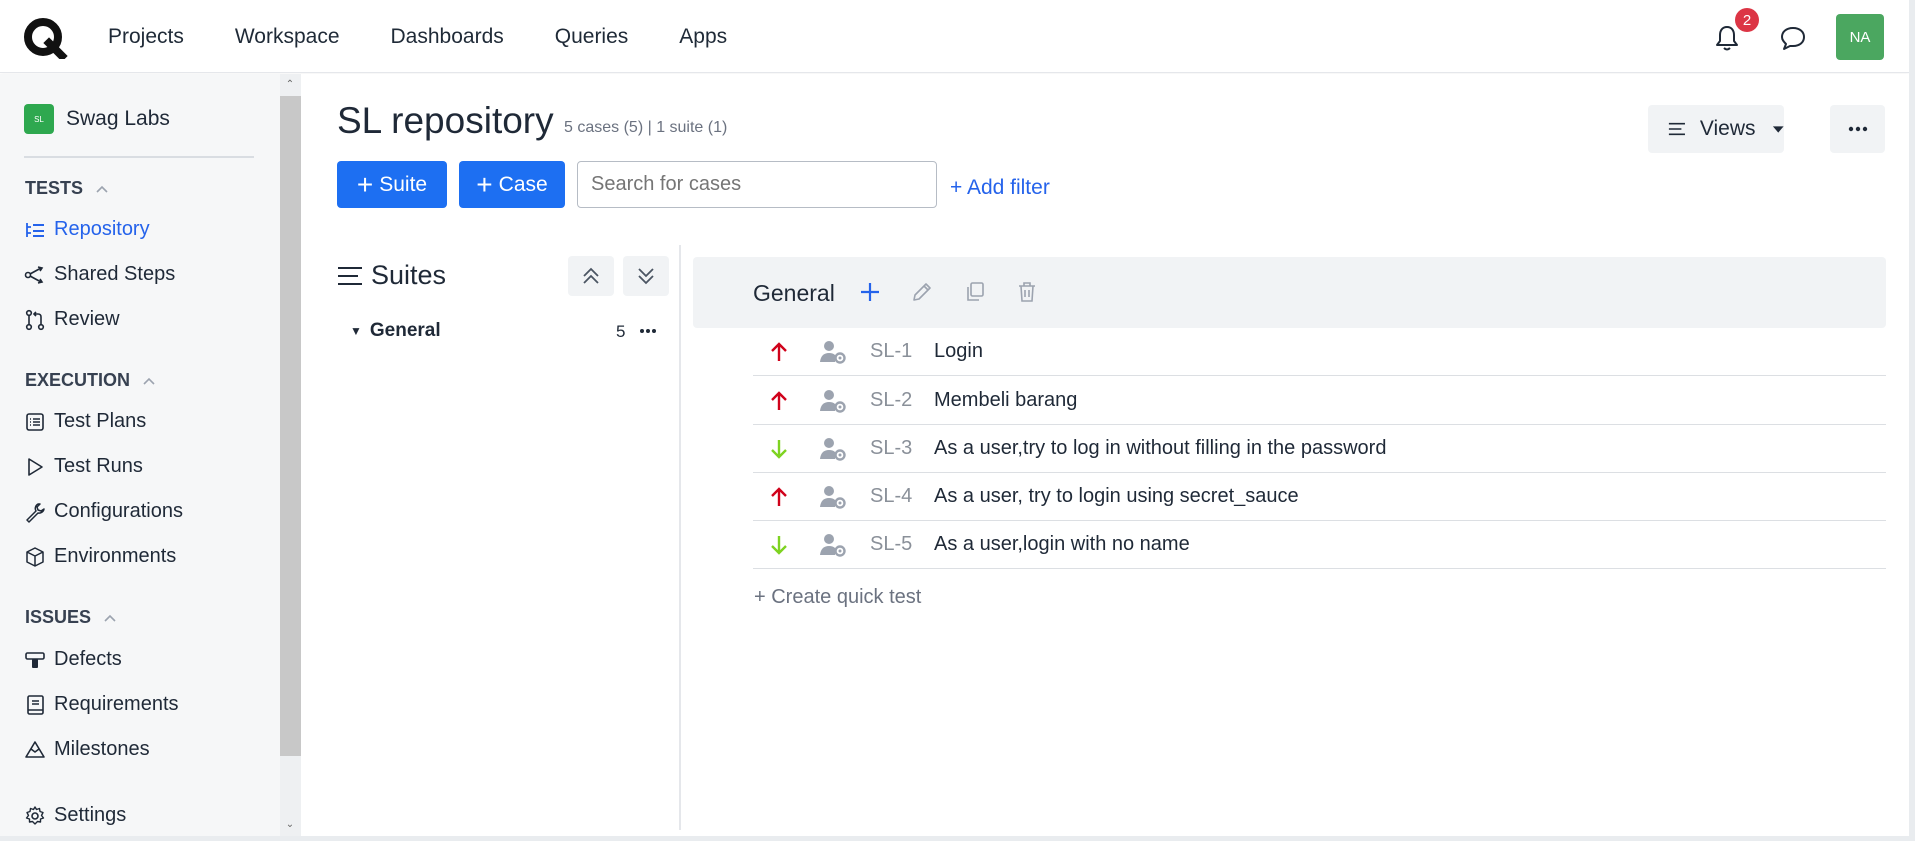 This screenshot has height=841, width=1915. I want to click on sidebar-item-test-runs: Test Runs, so click(83, 466).